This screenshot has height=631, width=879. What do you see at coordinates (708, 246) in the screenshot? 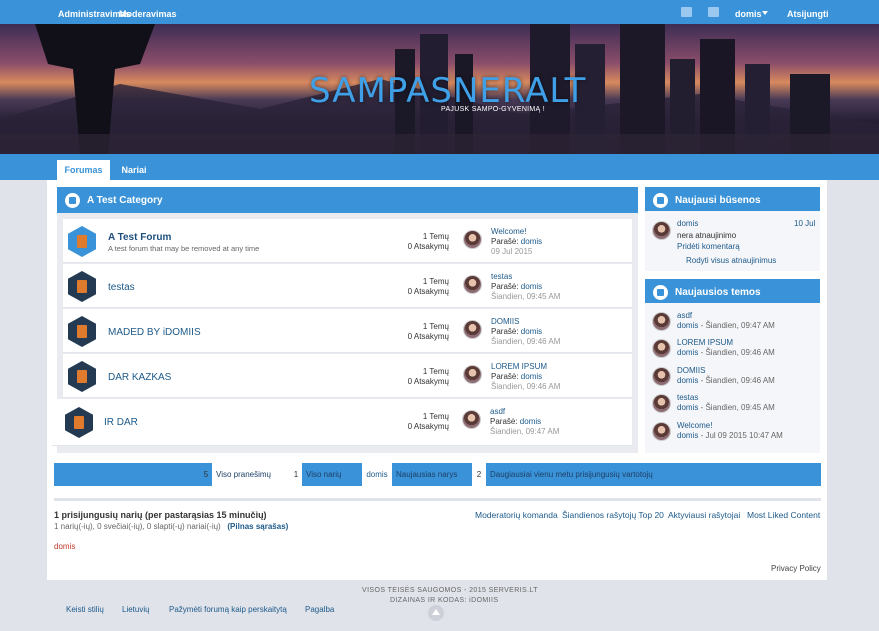
I see `add-comment-link: Pridėti komentarą` at bounding box center [708, 246].